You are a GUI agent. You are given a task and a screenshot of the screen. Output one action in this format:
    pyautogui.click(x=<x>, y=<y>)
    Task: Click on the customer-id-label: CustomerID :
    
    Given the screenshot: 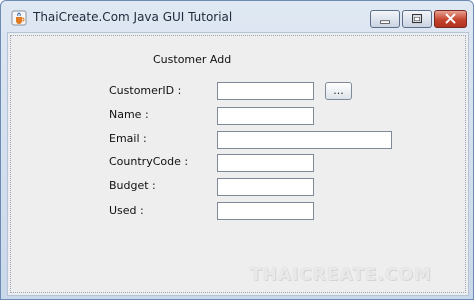 What is the action you would take?
    pyautogui.click(x=145, y=90)
    